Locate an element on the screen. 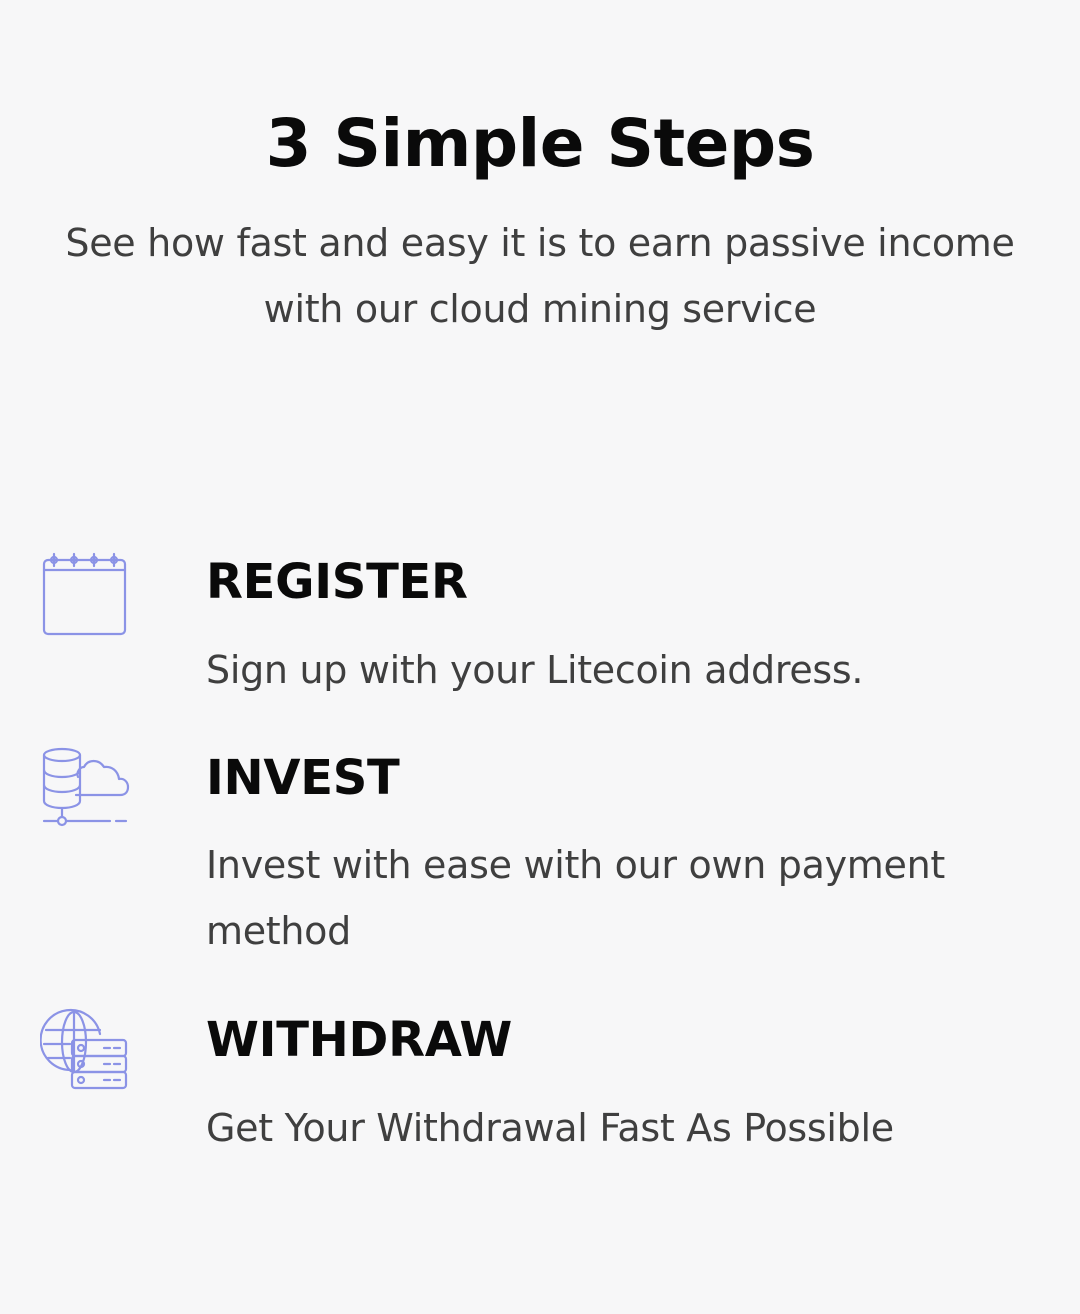 This screenshot has height=1314, width=1080. globe-server-icon is located at coordinates (85, 1053).